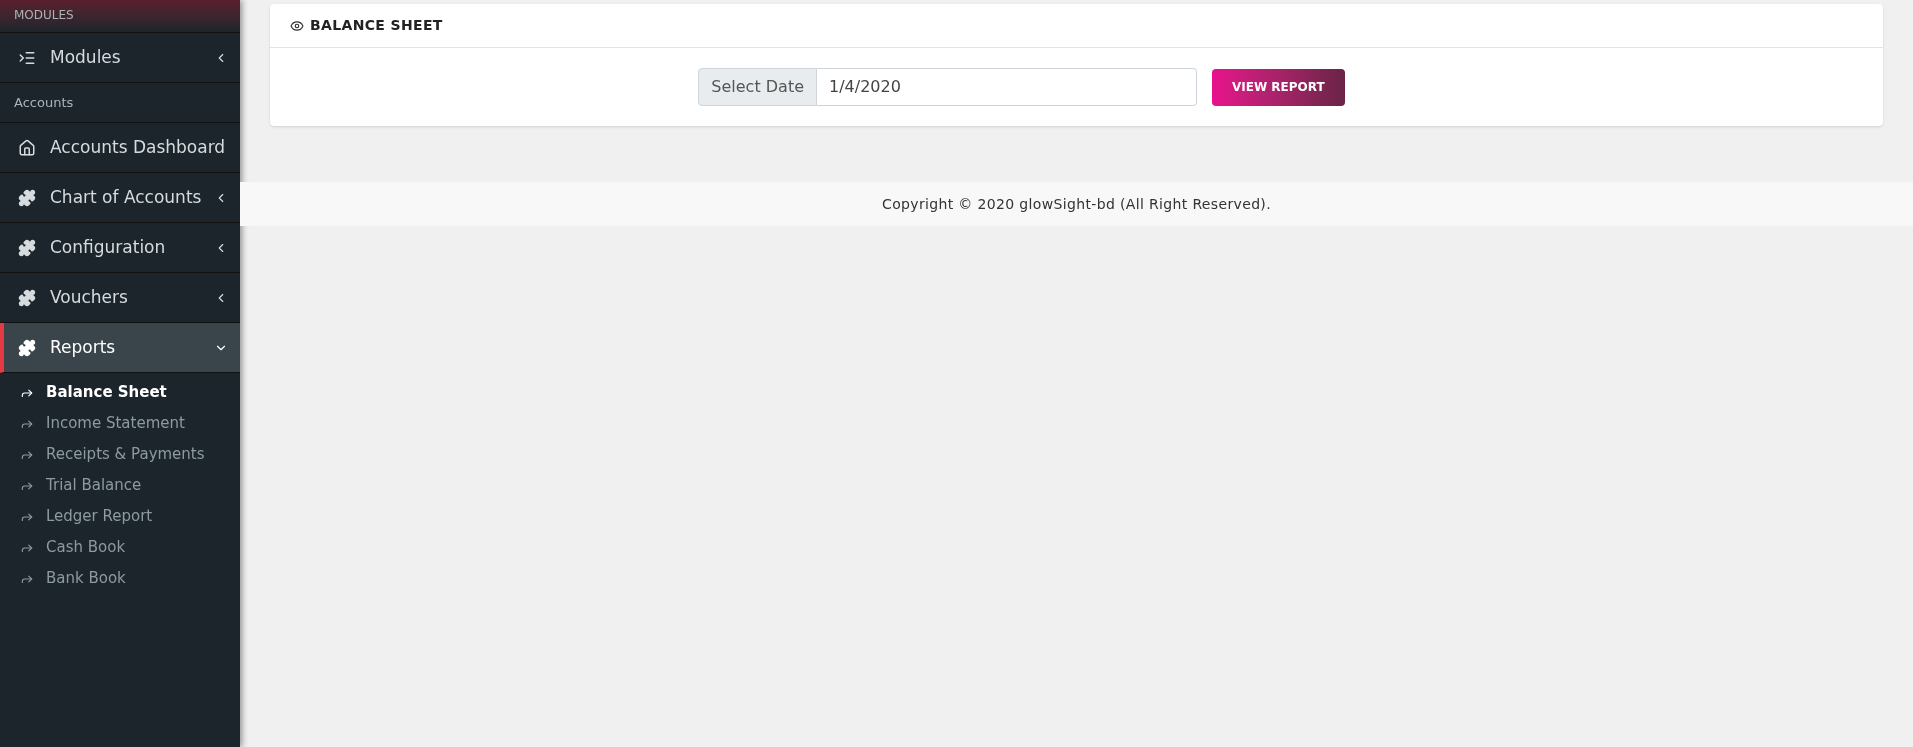 The width and height of the screenshot is (1913, 747). Describe the element at coordinates (1007, 87) in the screenshot. I see `date-field: 1/4/2020` at that location.